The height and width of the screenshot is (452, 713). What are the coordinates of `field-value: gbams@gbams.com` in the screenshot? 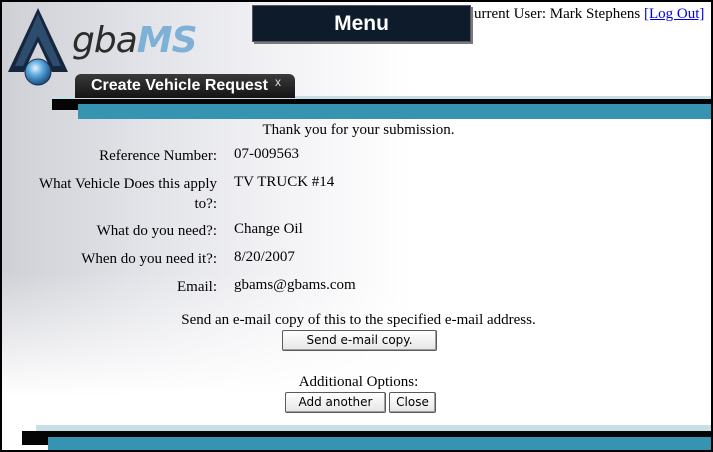 It's located at (295, 285).